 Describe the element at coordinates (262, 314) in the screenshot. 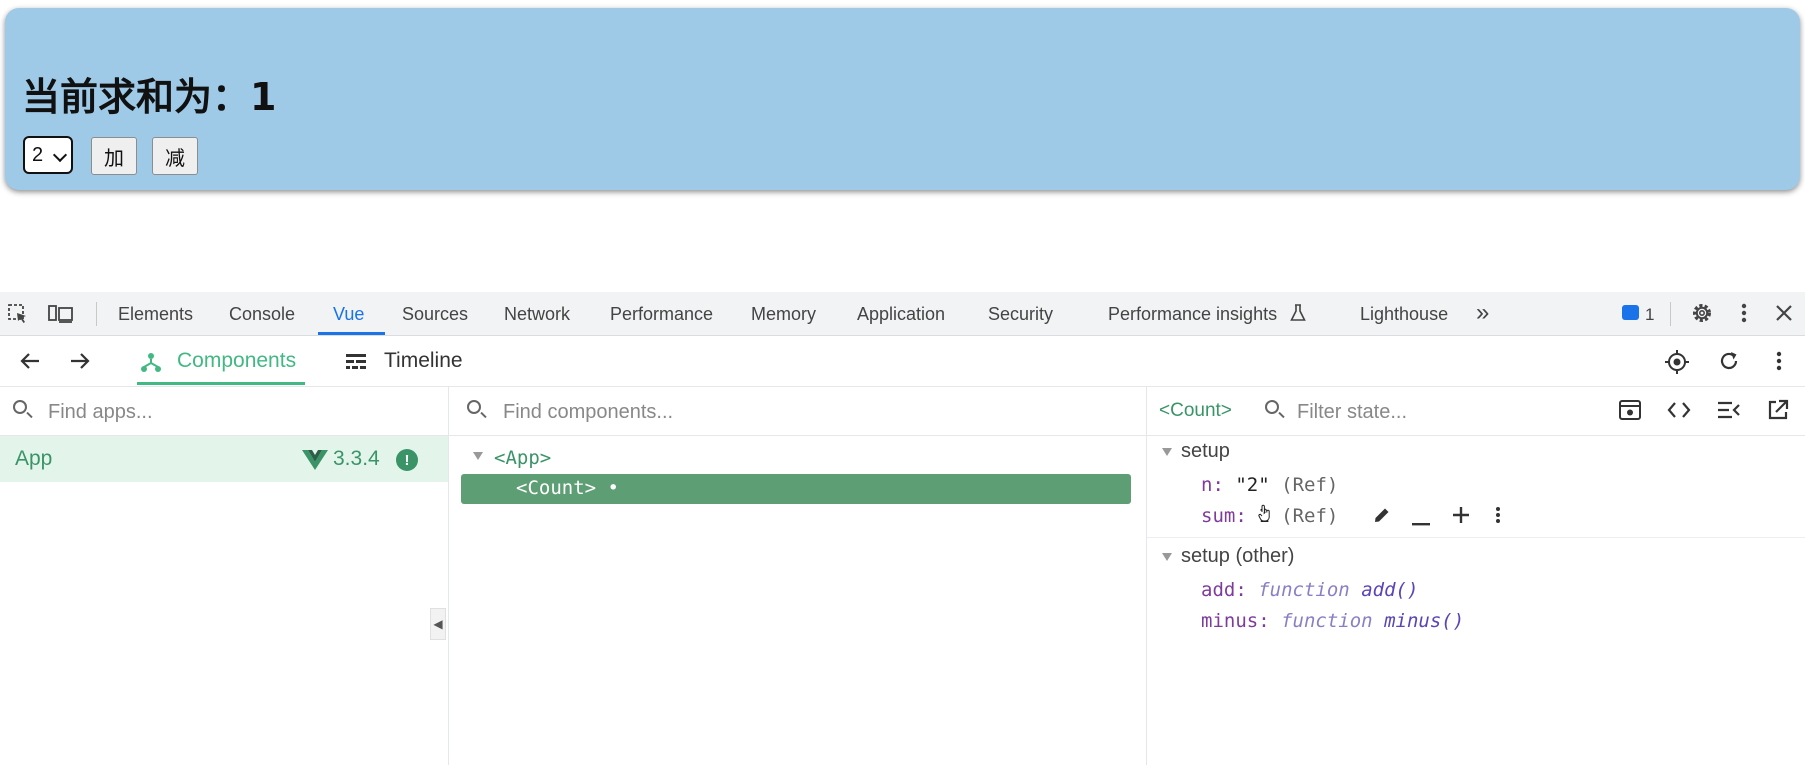

I see `tab-console: Console` at that location.